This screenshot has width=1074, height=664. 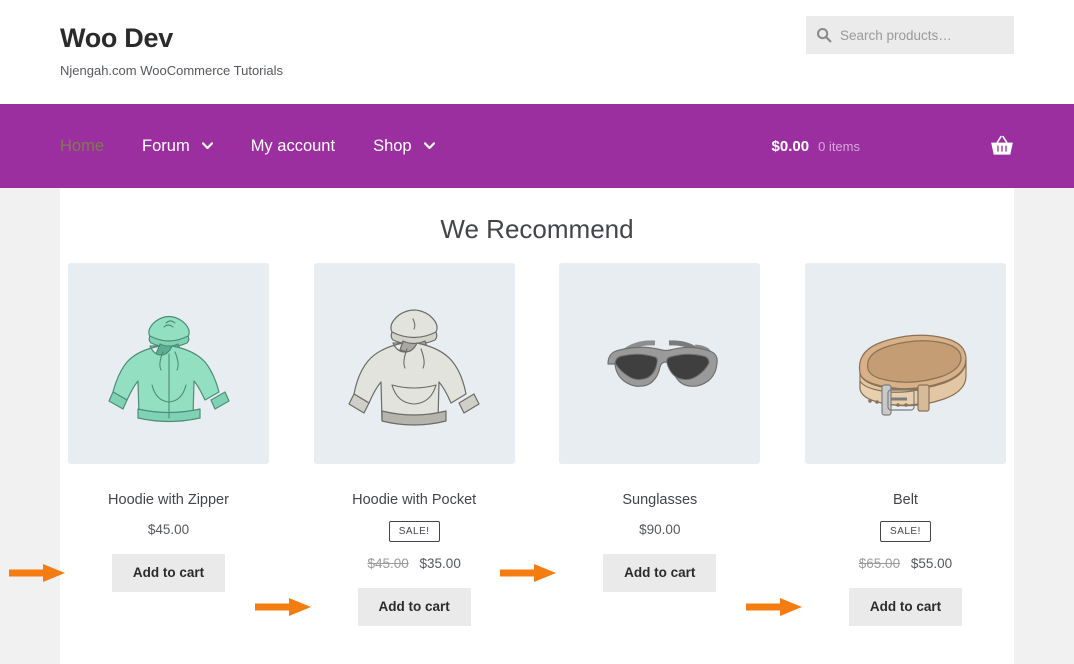 What do you see at coordinates (839, 146) in the screenshot?
I see `cart-item-count: 0 items` at bounding box center [839, 146].